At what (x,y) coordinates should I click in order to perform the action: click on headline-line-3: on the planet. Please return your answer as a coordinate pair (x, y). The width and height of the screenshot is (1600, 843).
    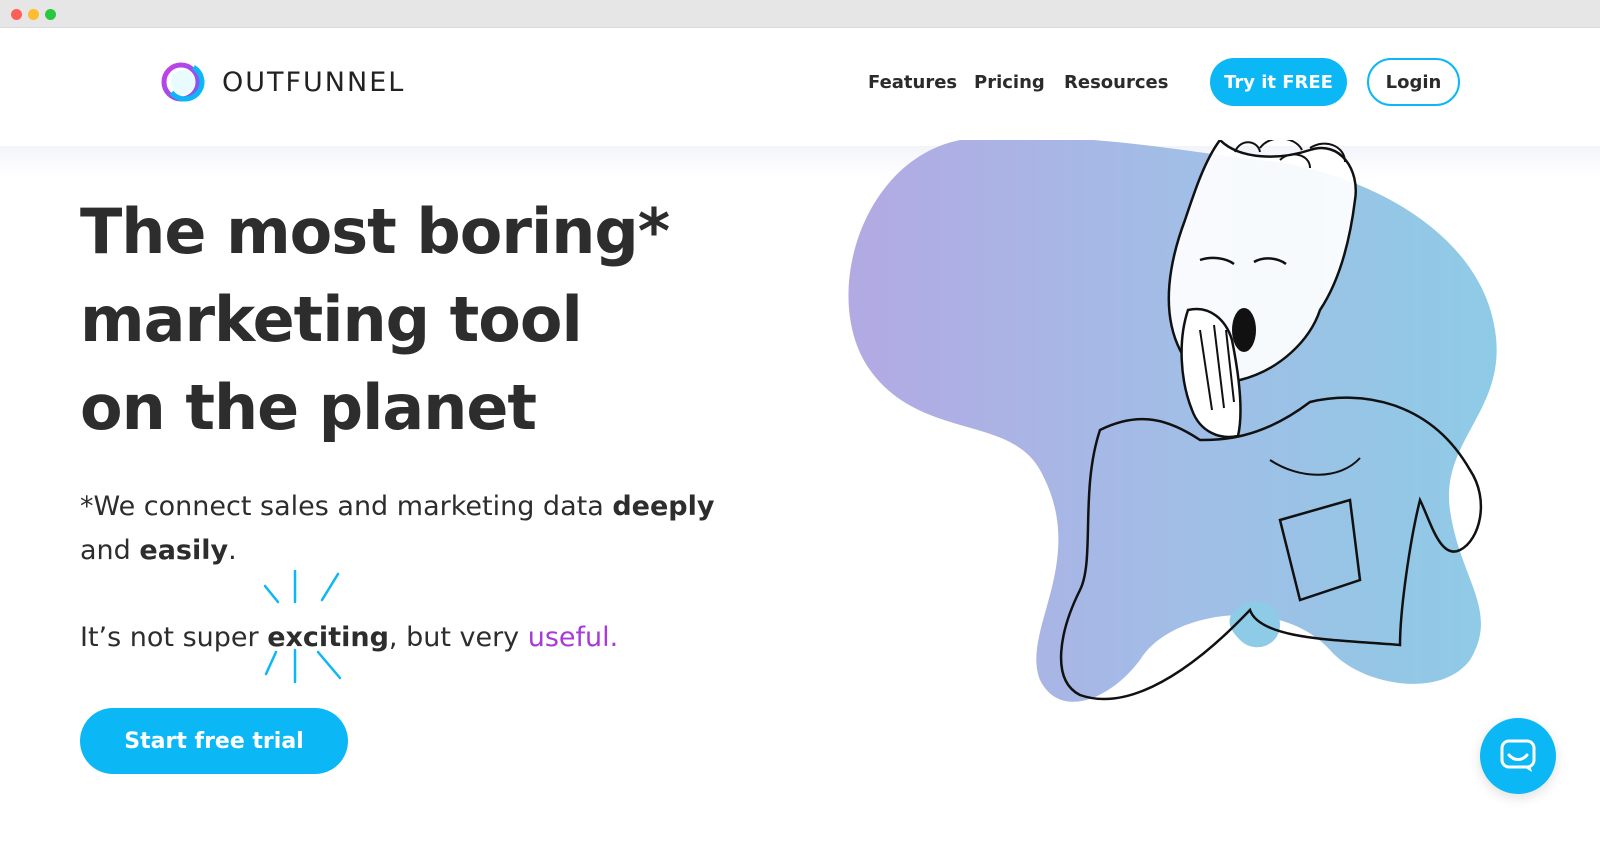
    Looking at the image, I should click on (308, 407).